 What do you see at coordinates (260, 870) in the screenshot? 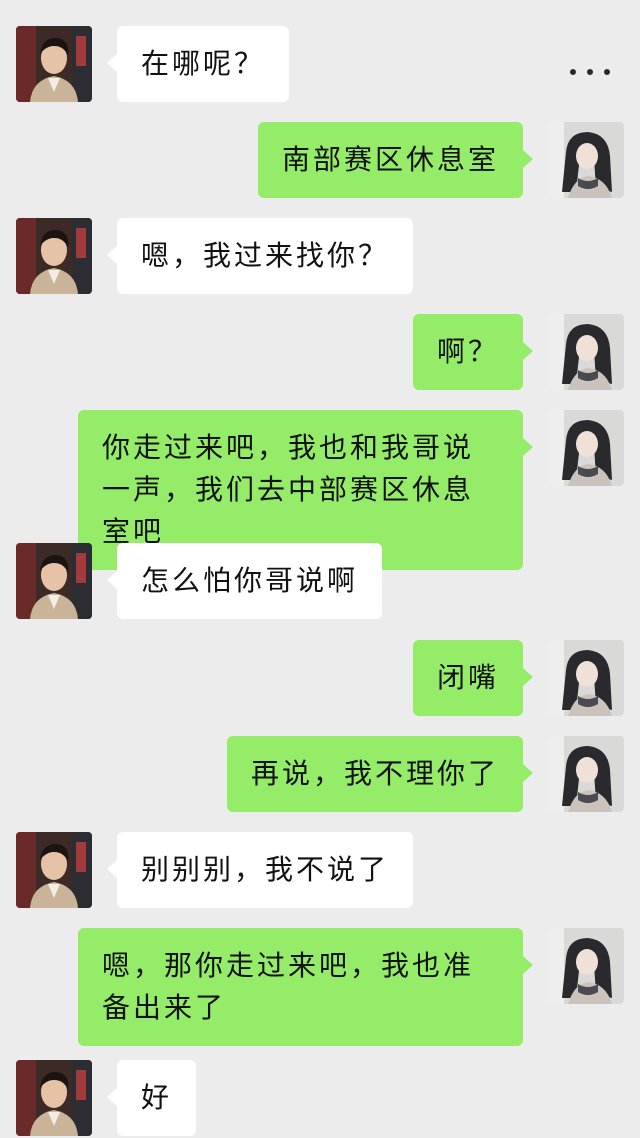
I see `received-message-bubble: 别别别，我不说了` at bounding box center [260, 870].